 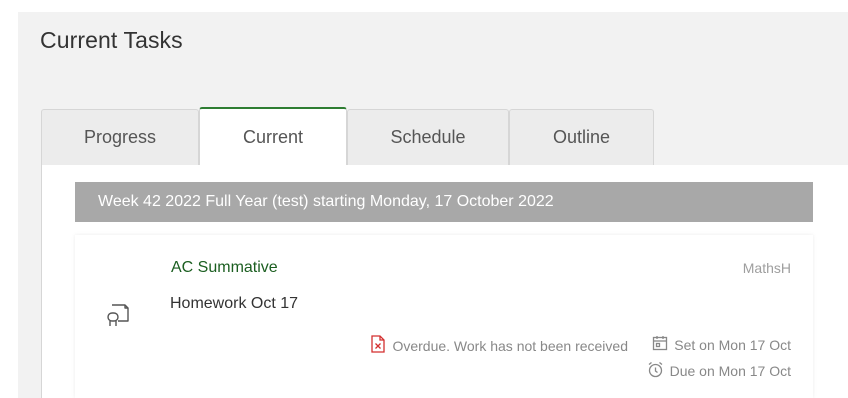 What do you see at coordinates (730, 371) in the screenshot?
I see `task-due-text: Due on Mon 17 Oct` at bounding box center [730, 371].